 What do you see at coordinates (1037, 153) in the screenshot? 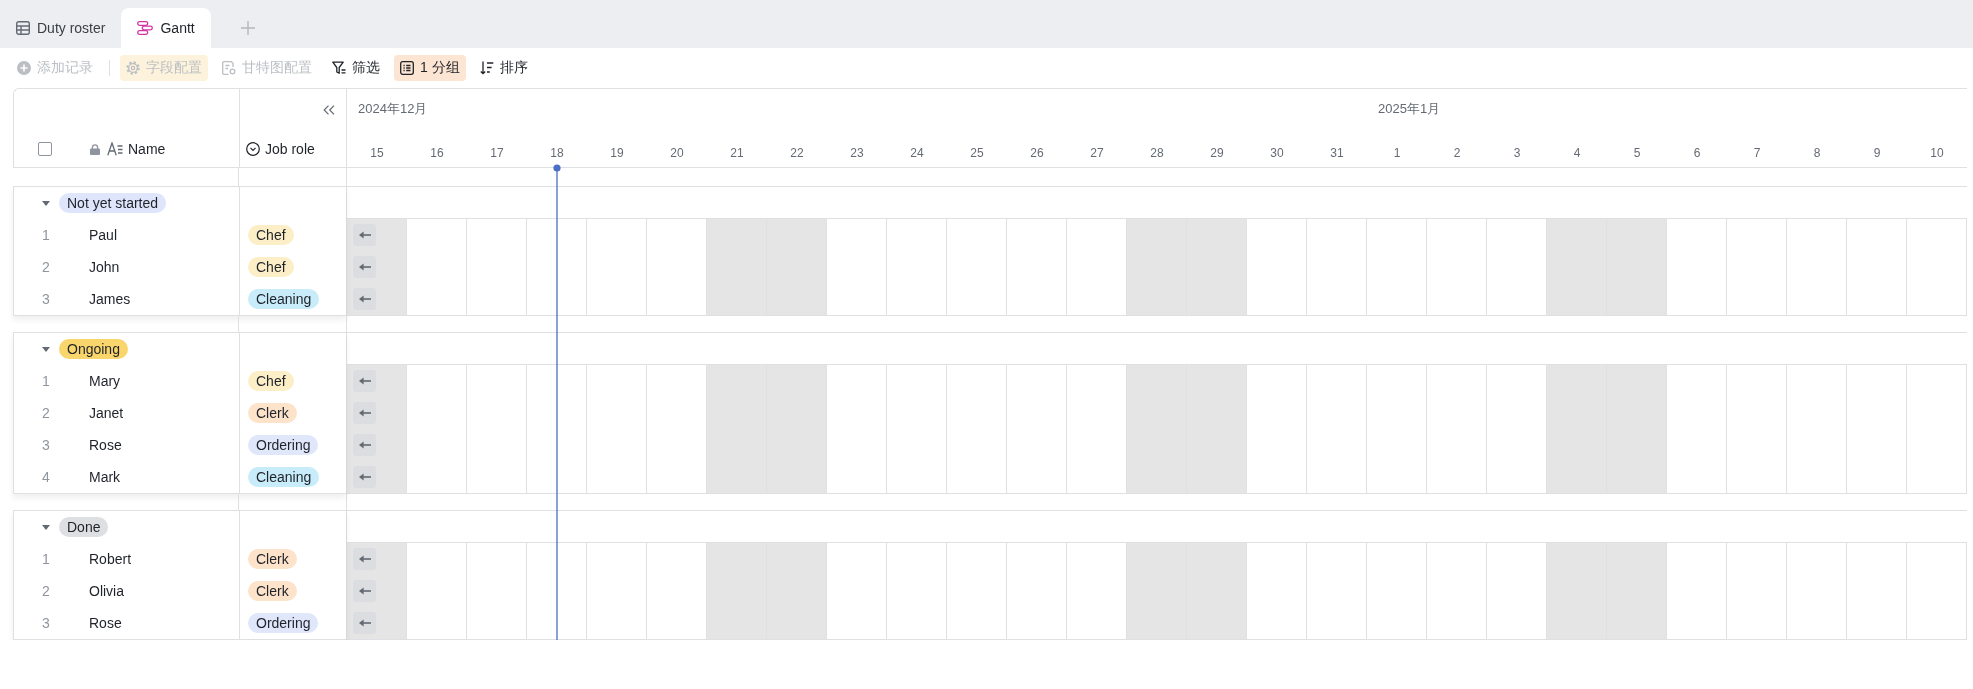
I see `day-label: 26` at bounding box center [1037, 153].